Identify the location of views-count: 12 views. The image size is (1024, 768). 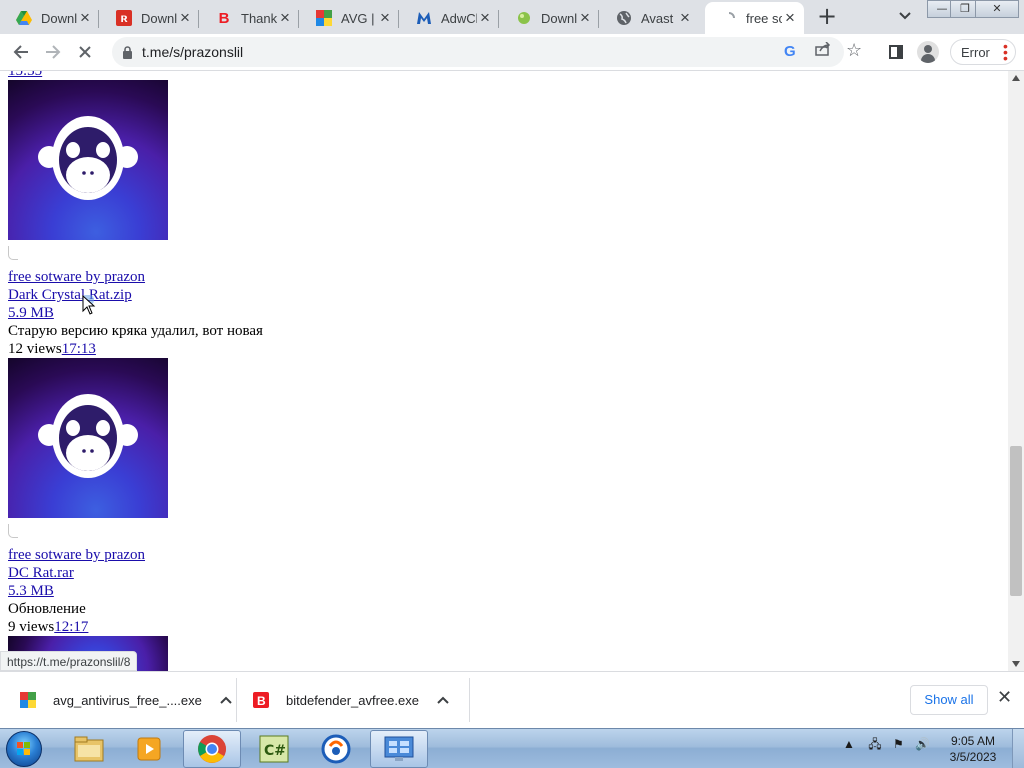
(35, 349).